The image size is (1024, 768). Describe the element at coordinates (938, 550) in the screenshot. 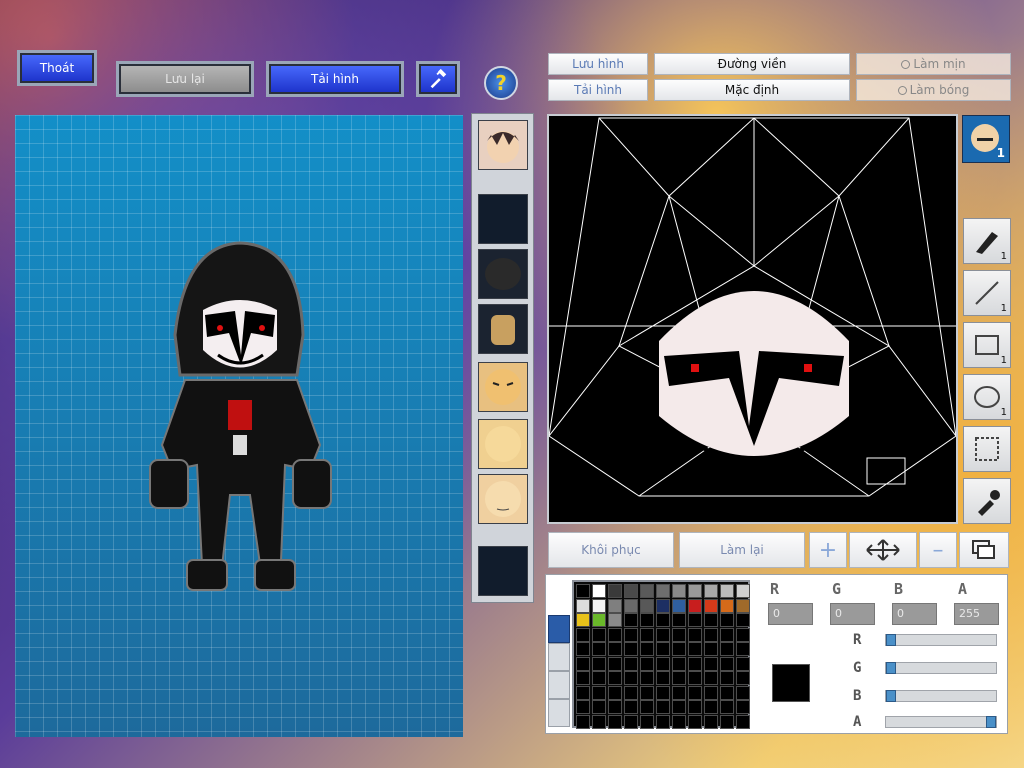

I see `zoom-out-button: –` at that location.